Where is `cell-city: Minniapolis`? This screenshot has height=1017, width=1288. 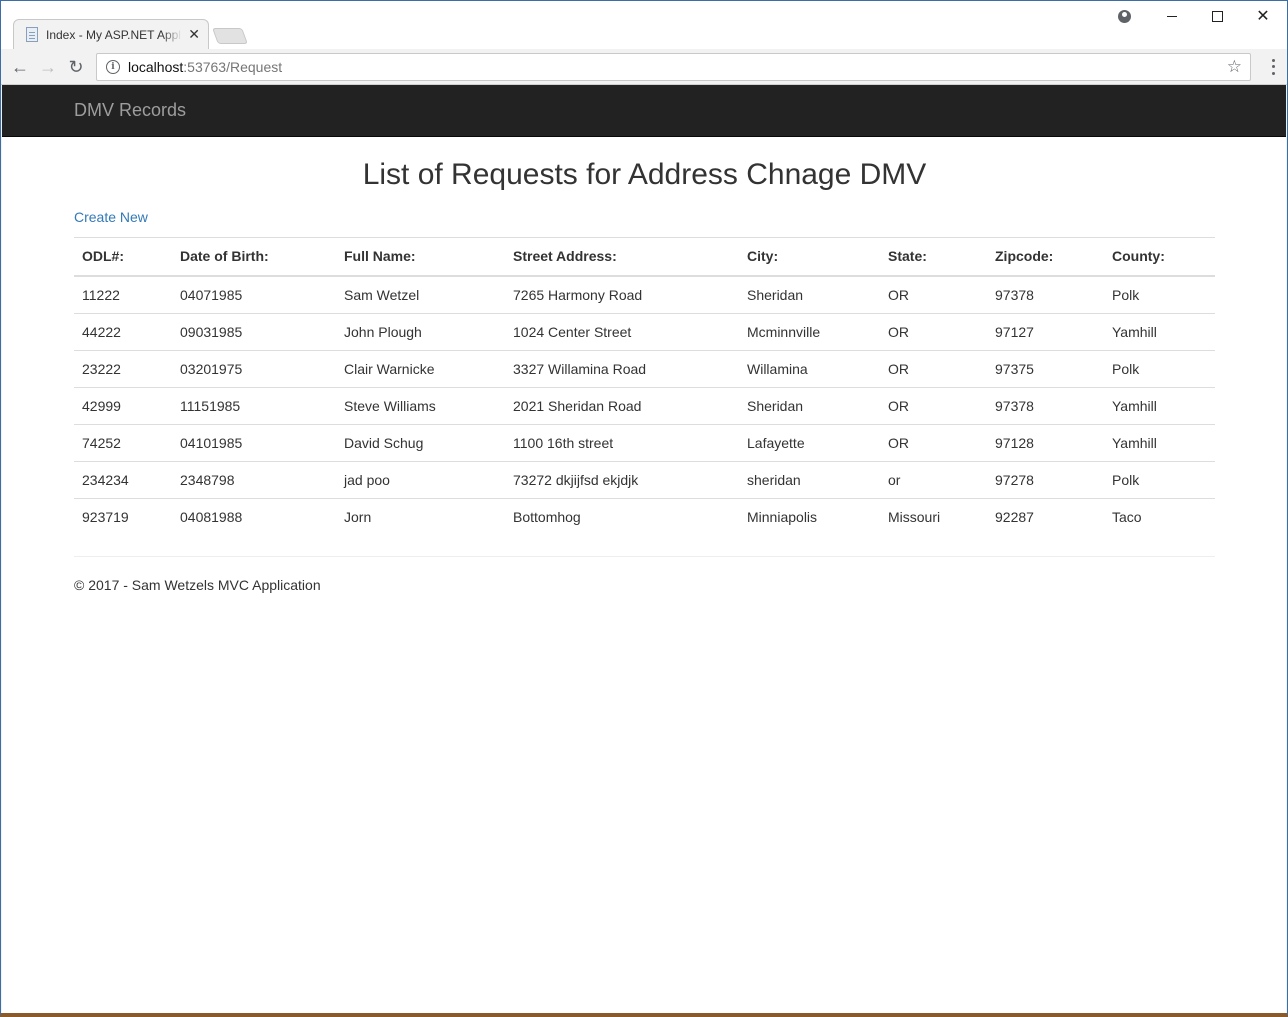 cell-city: Minniapolis is located at coordinates (809, 517).